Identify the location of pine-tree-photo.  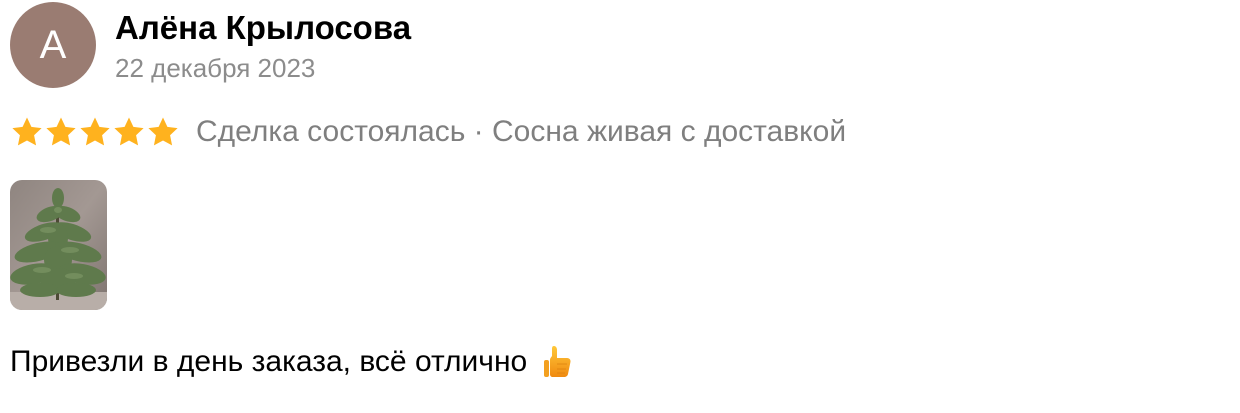
(58, 245).